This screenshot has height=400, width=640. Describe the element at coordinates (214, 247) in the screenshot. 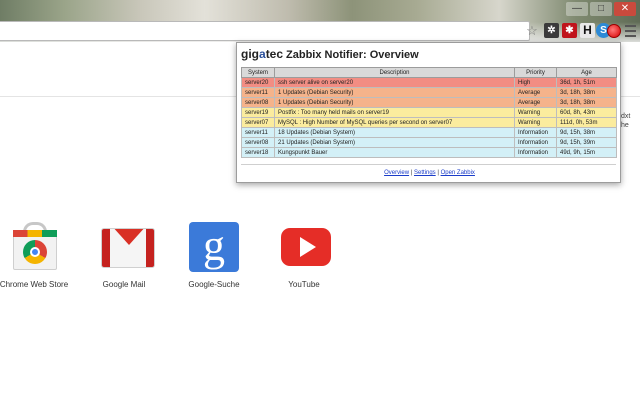

I see `google-search-icon: g` at that location.